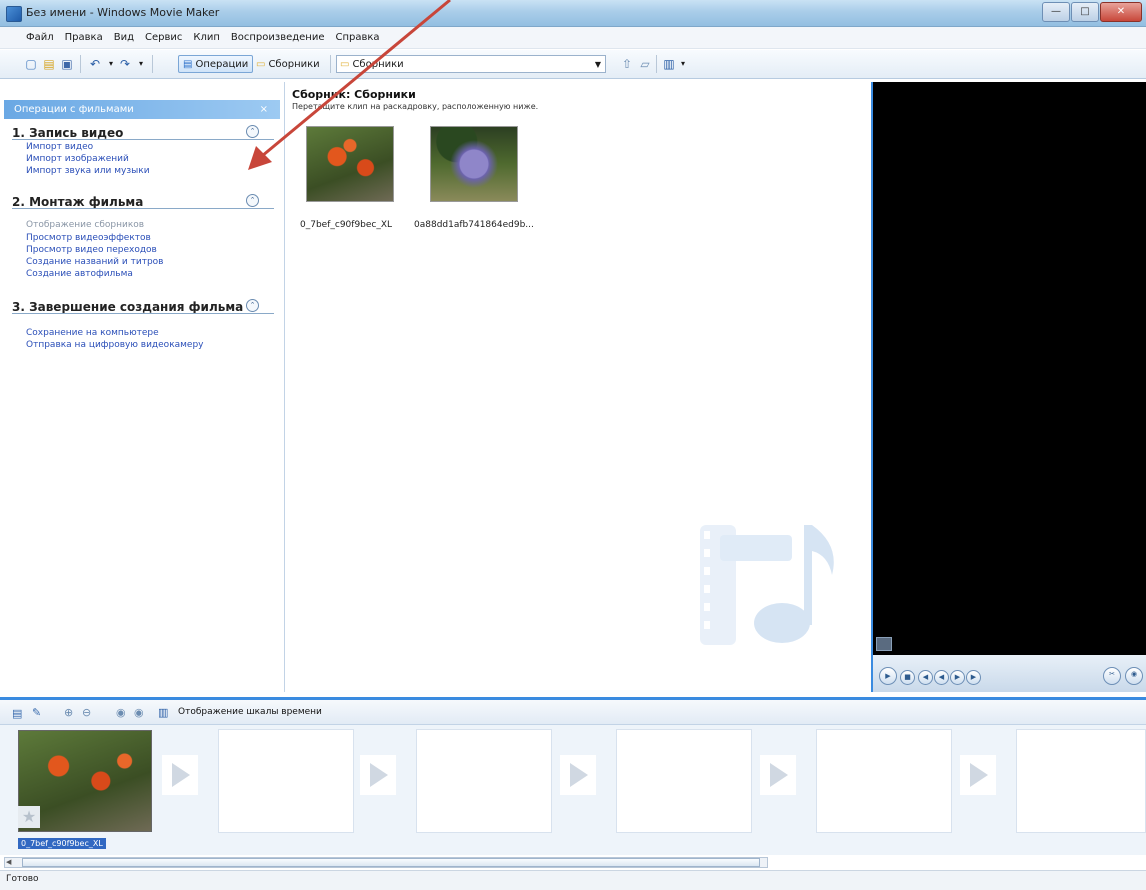  I want to click on timeline-toggle-icon: ▥, so click(163, 712).